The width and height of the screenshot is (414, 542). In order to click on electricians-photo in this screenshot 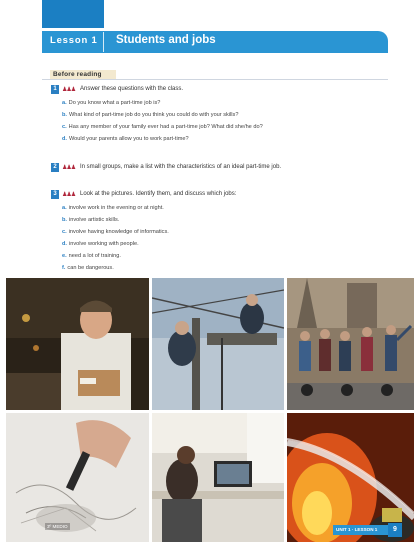, I will do `click(218, 344)`.